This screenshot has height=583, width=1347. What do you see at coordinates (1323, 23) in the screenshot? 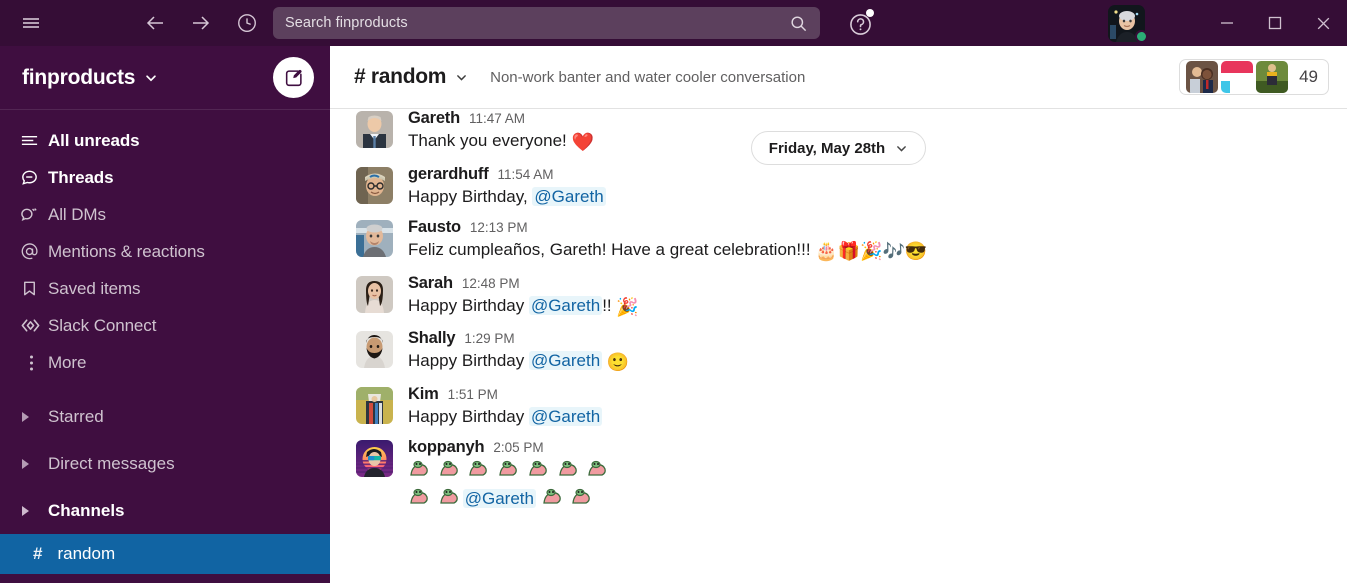
I see `close-button` at bounding box center [1323, 23].